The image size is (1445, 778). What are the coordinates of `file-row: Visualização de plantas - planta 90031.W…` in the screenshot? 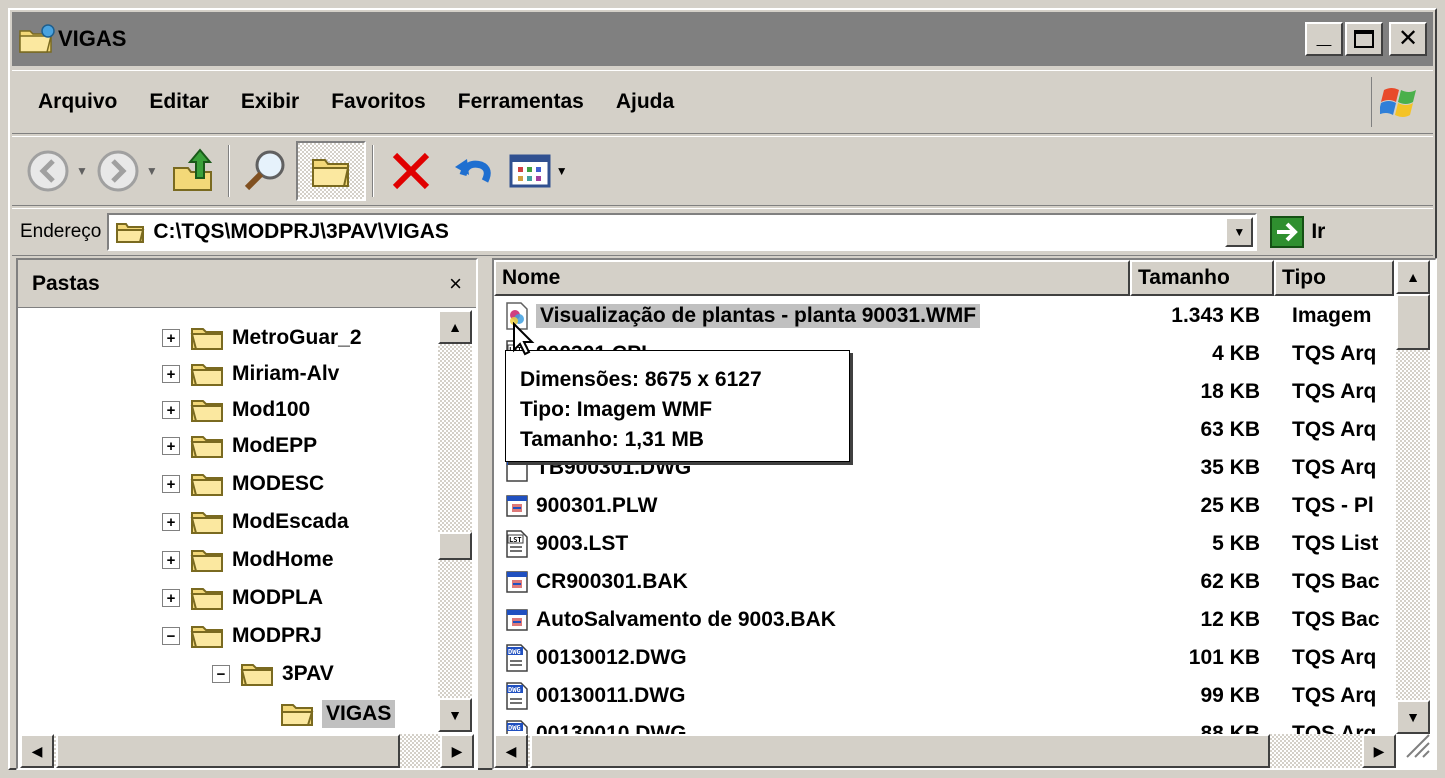 It's located at (944, 316).